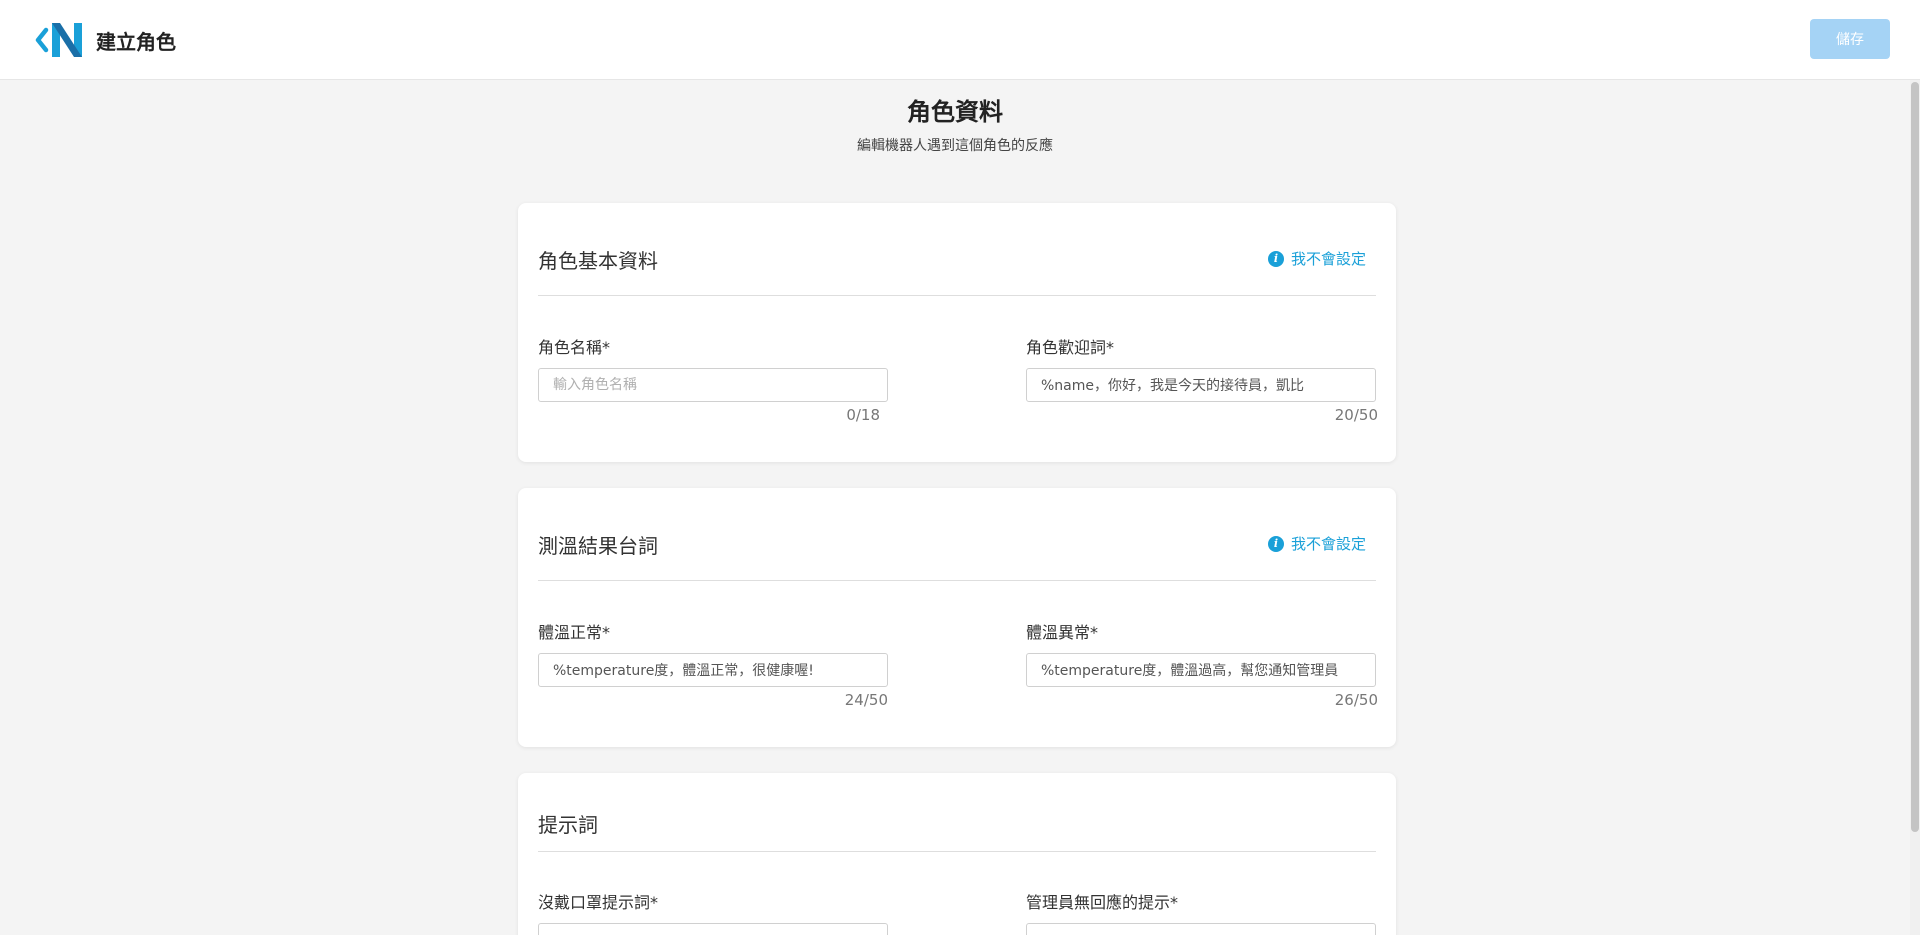 Image resolution: width=1920 pixels, height=935 pixels. Describe the element at coordinates (866, 700) in the screenshot. I see `temp-normal-counter: 24/50` at that location.